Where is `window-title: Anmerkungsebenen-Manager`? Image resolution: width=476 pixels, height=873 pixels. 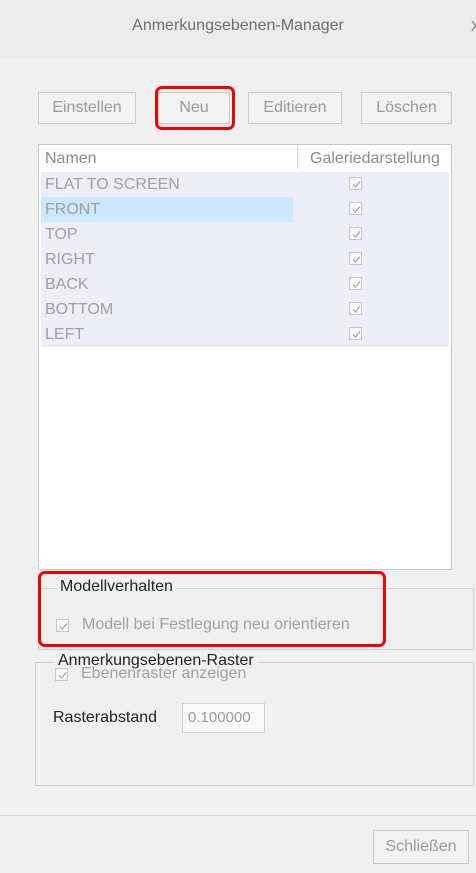 window-title: Anmerkungsebenen-Manager is located at coordinates (238, 25).